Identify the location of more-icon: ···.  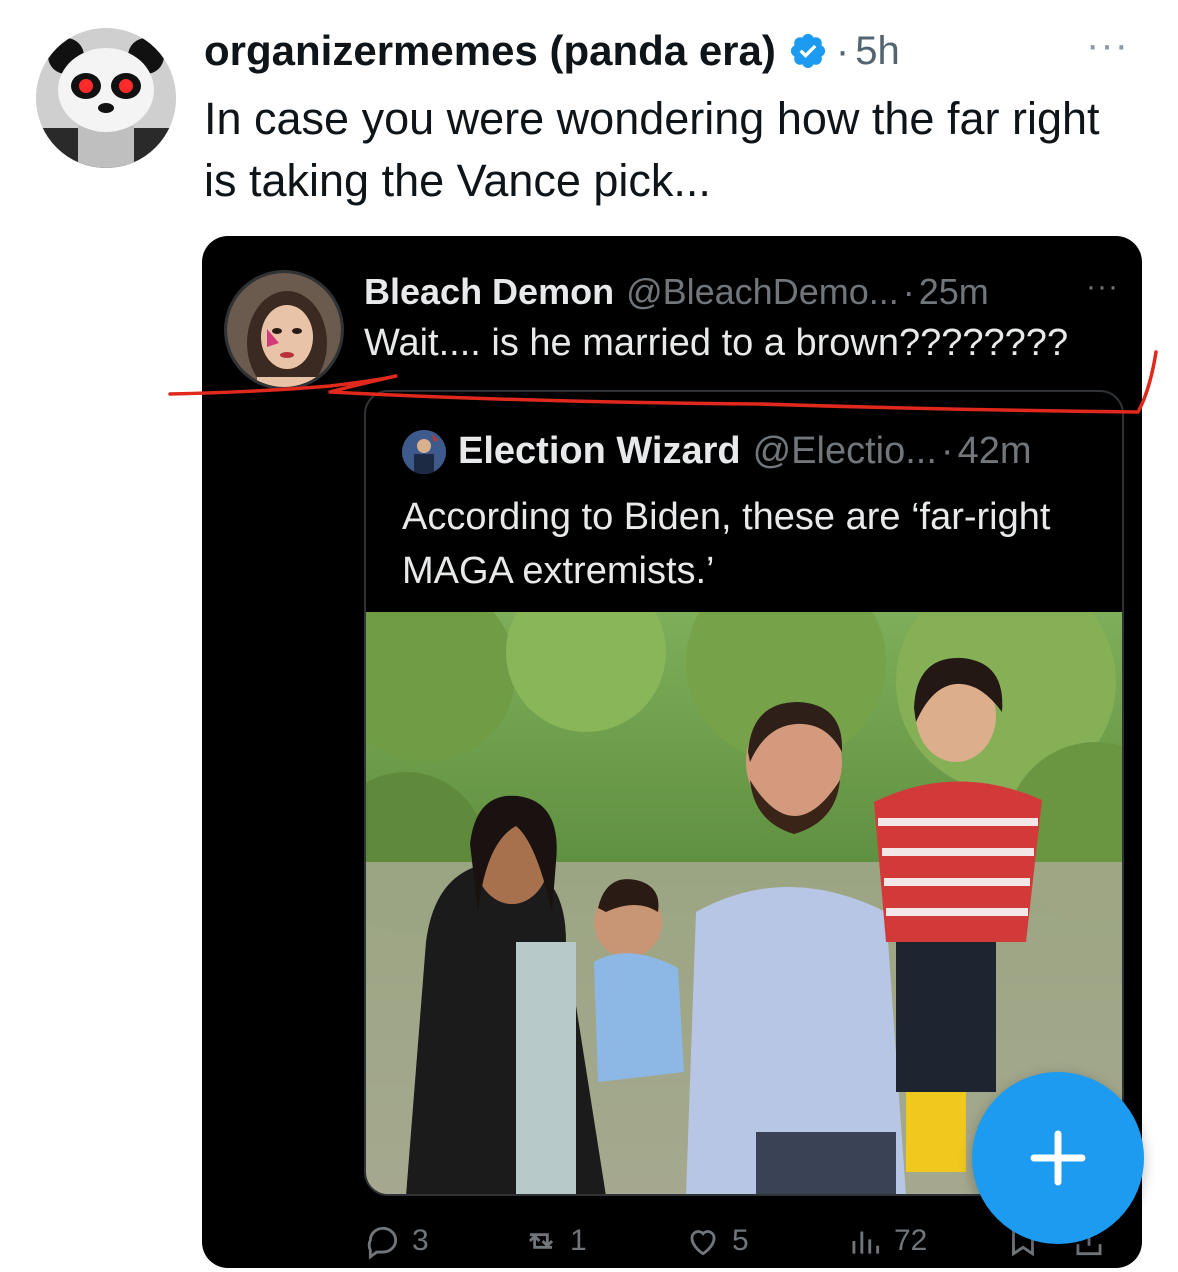
(1107, 45).